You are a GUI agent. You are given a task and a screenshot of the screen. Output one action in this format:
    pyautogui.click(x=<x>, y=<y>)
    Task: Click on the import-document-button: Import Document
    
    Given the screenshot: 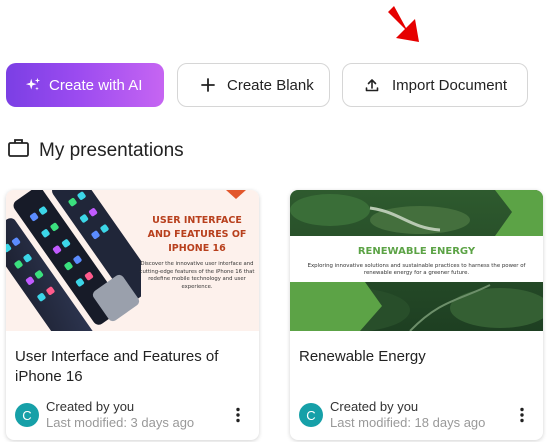 What is the action you would take?
    pyautogui.click(x=435, y=85)
    